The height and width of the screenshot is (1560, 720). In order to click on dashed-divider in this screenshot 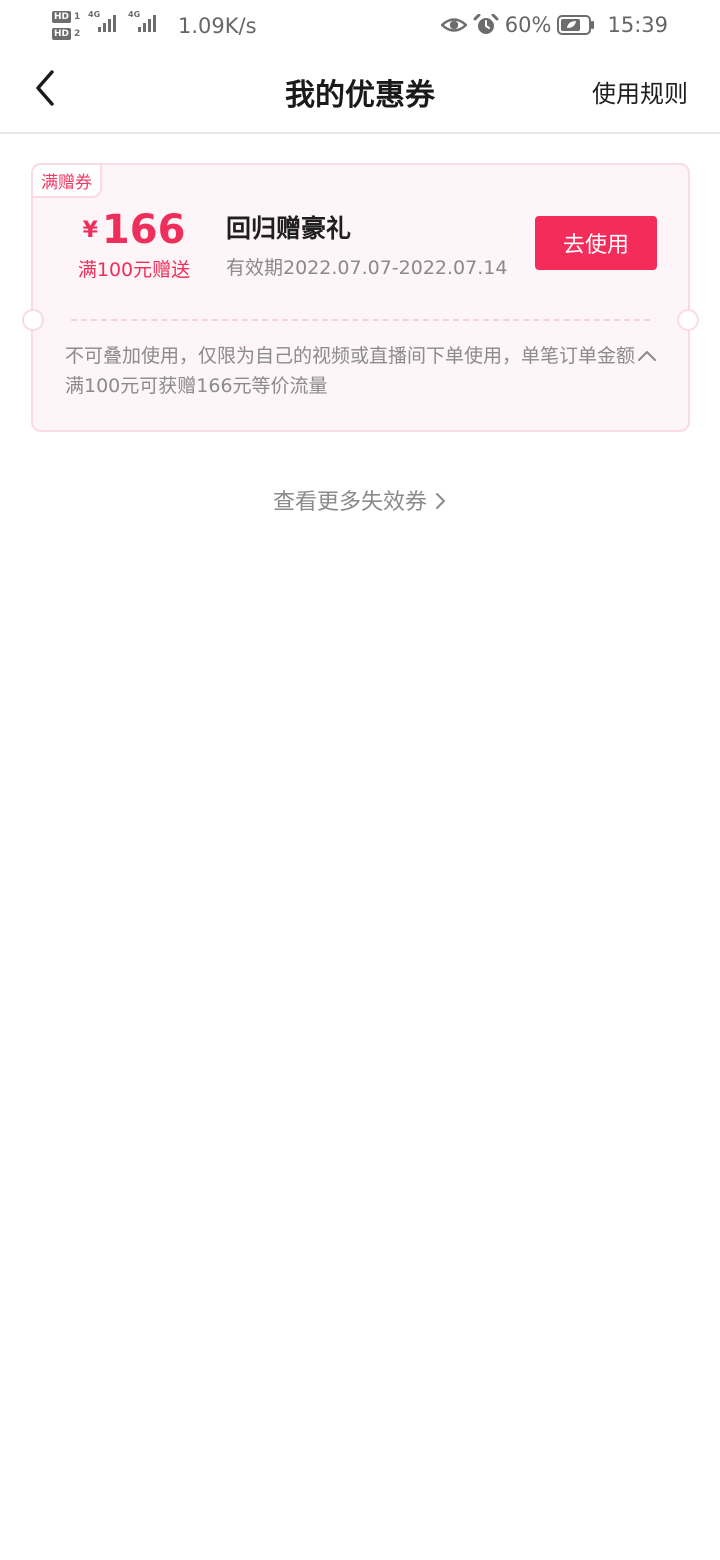, I will do `click(360, 320)`.